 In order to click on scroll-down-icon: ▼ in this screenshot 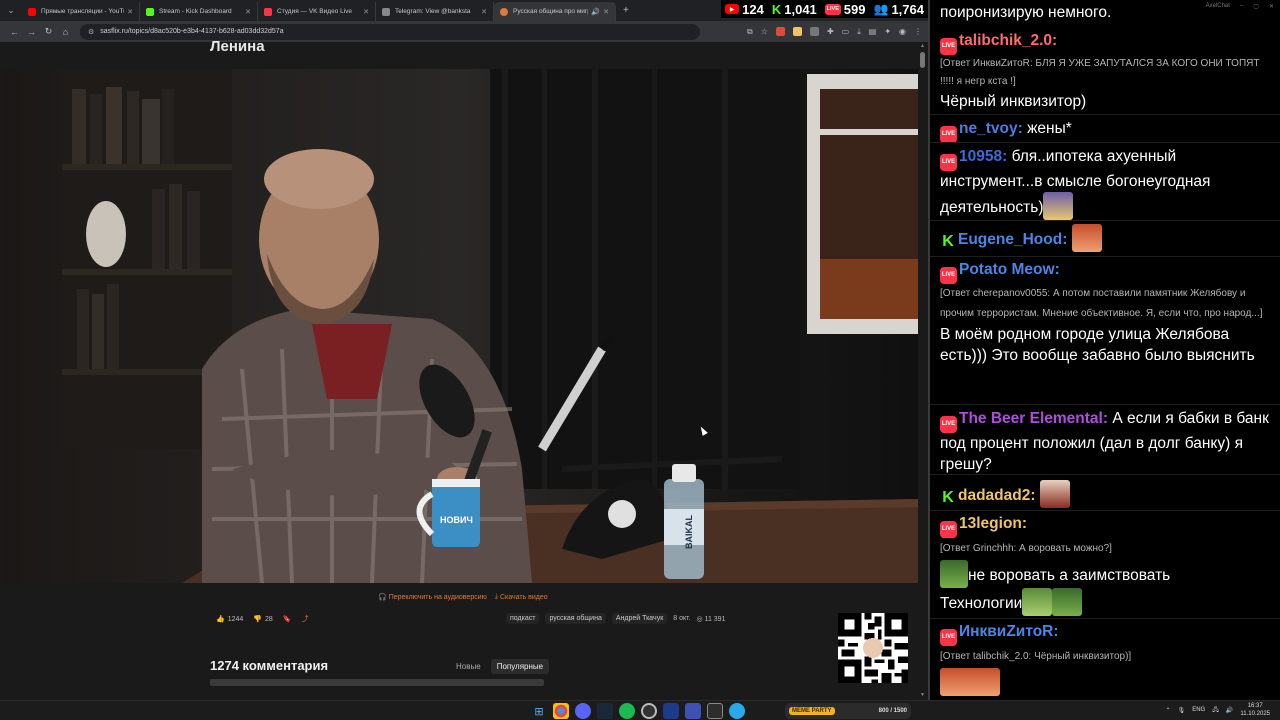, I will do `click(922, 695)`.